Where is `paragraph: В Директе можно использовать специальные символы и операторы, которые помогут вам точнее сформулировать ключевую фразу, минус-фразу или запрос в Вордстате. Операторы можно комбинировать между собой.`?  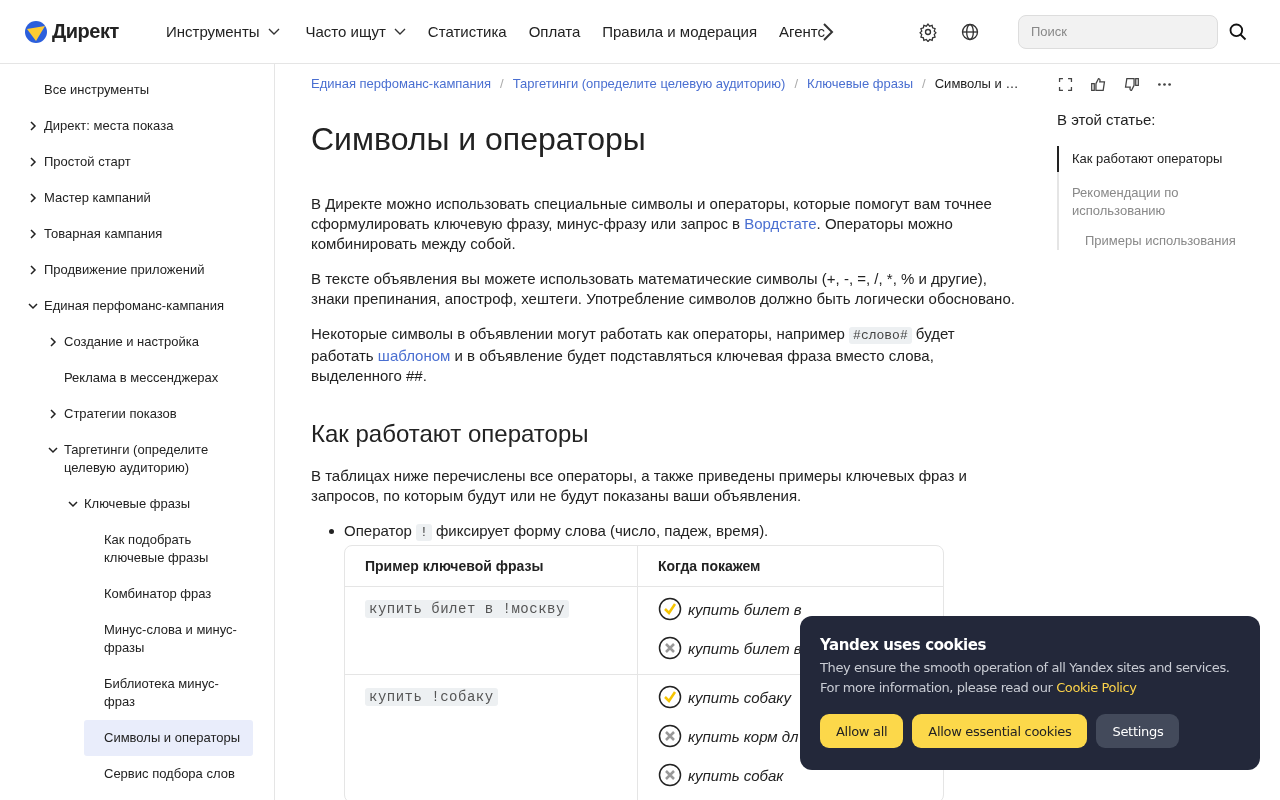
paragraph: В Директе можно использовать специальные символы и операторы, которые помогут вам точнее сформулировать ключевую фразу, минус-фразу или запрос в Вордстате. Операторы можно комбинировать между собой. is located at coordinates (652, 224).